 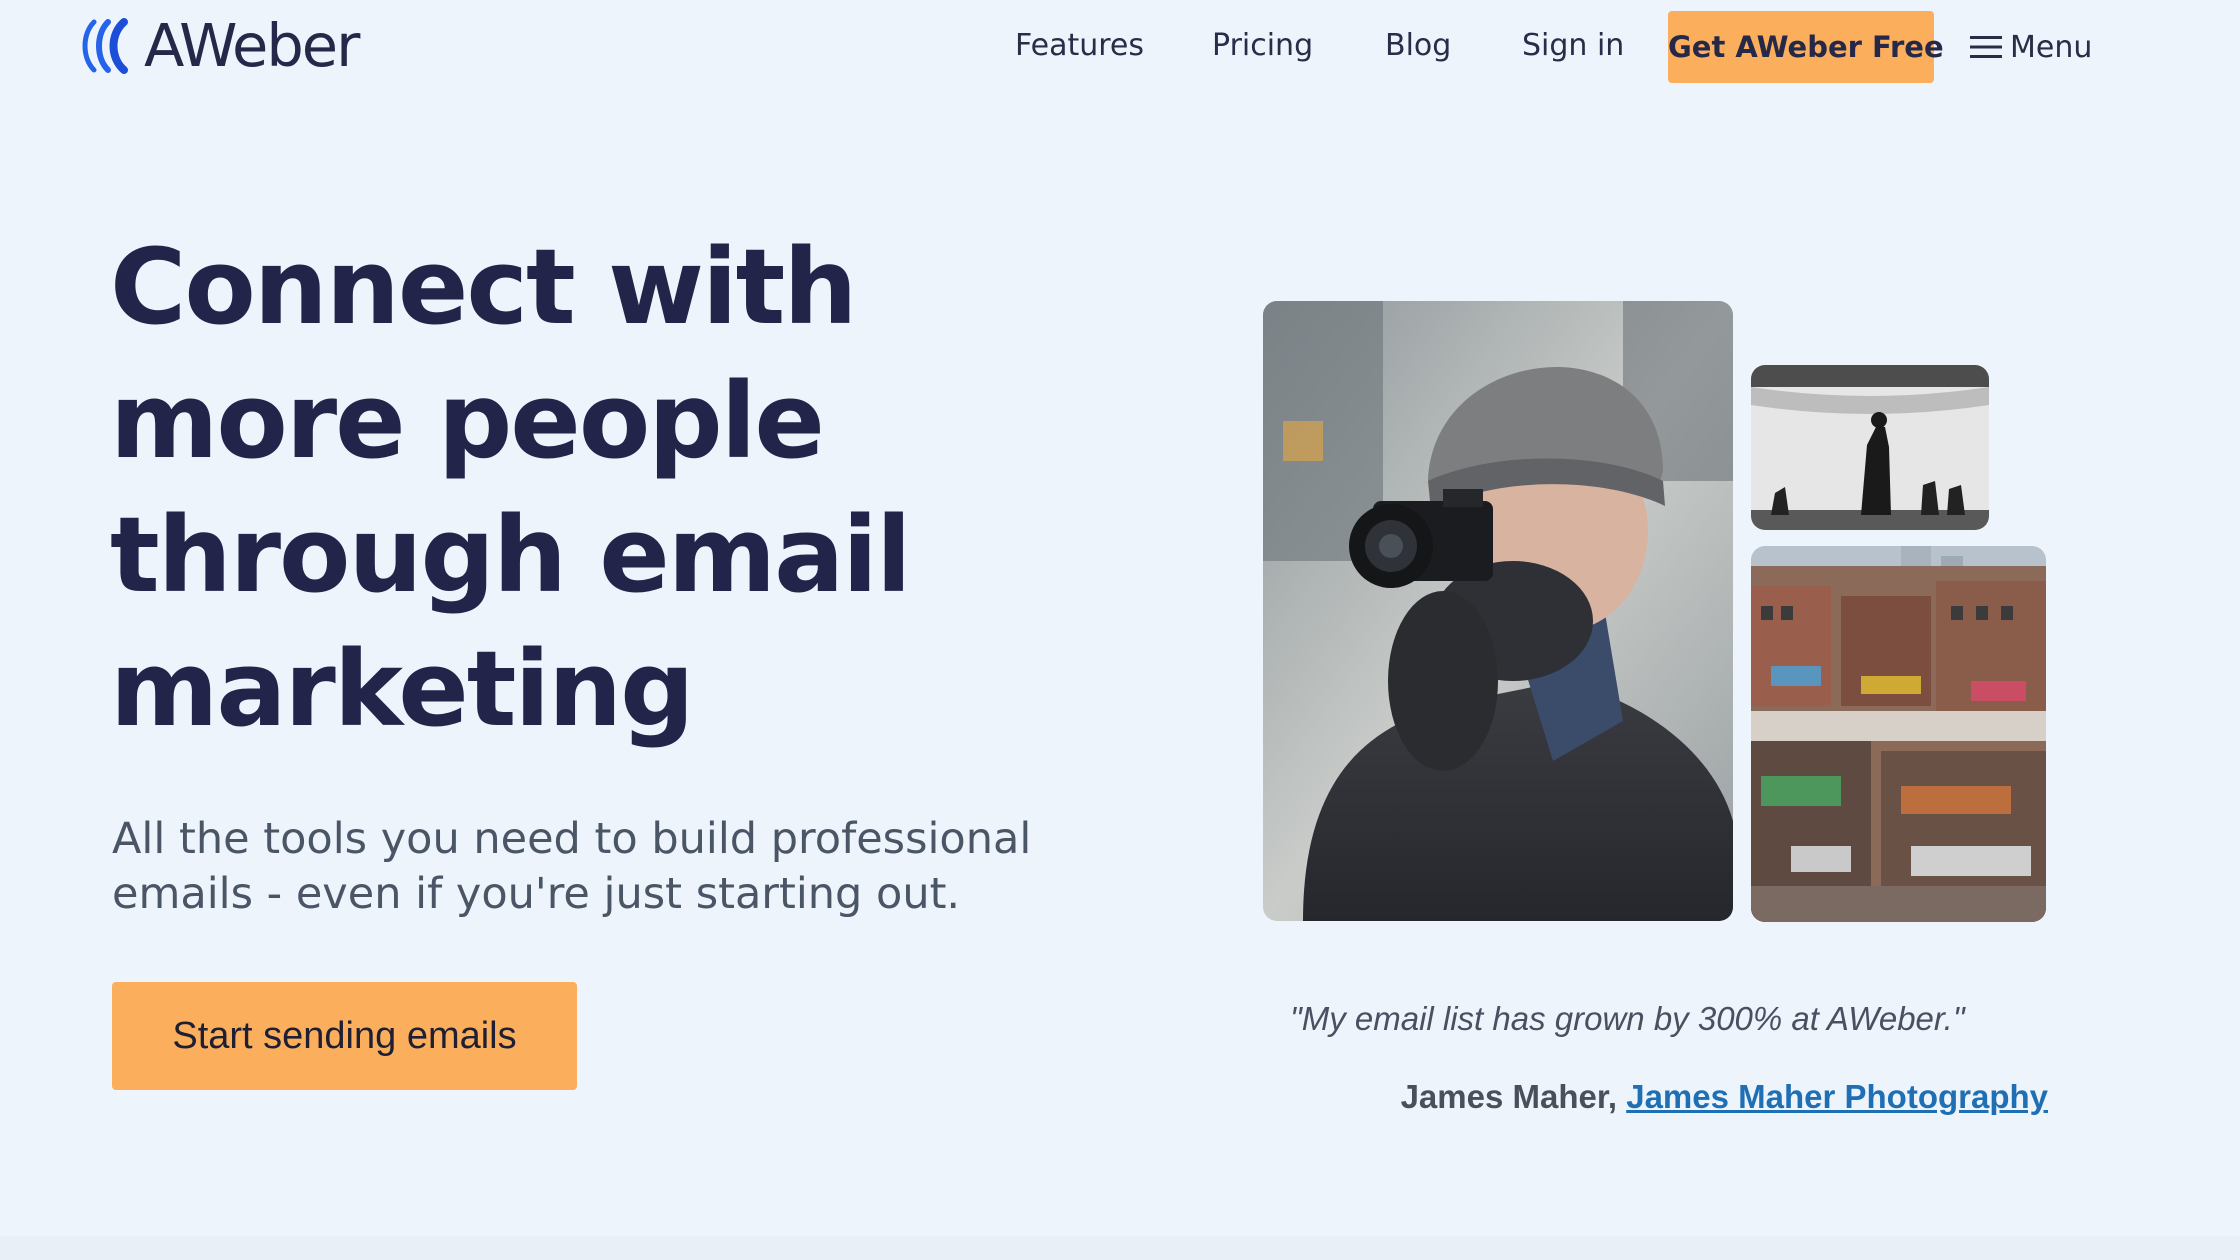 What do you see at coordinates (483, 287) in the screenshot?
I see `headline-line: Connect with` at bounding box center [483, 287].